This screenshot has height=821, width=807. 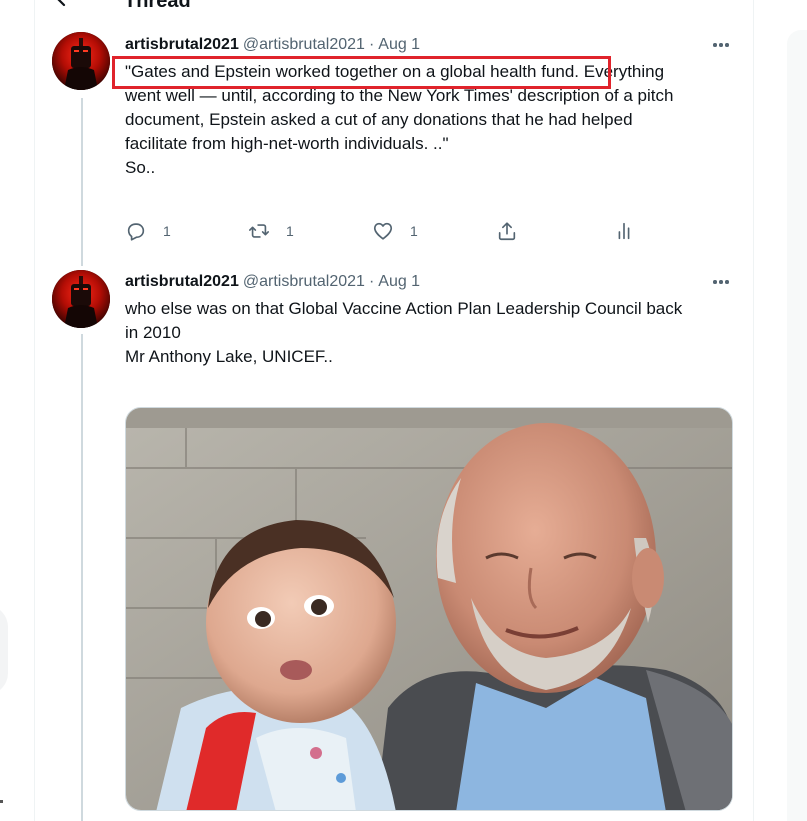 I want to click on tweet-text-line: in 2010, so click(x=153, y=332).